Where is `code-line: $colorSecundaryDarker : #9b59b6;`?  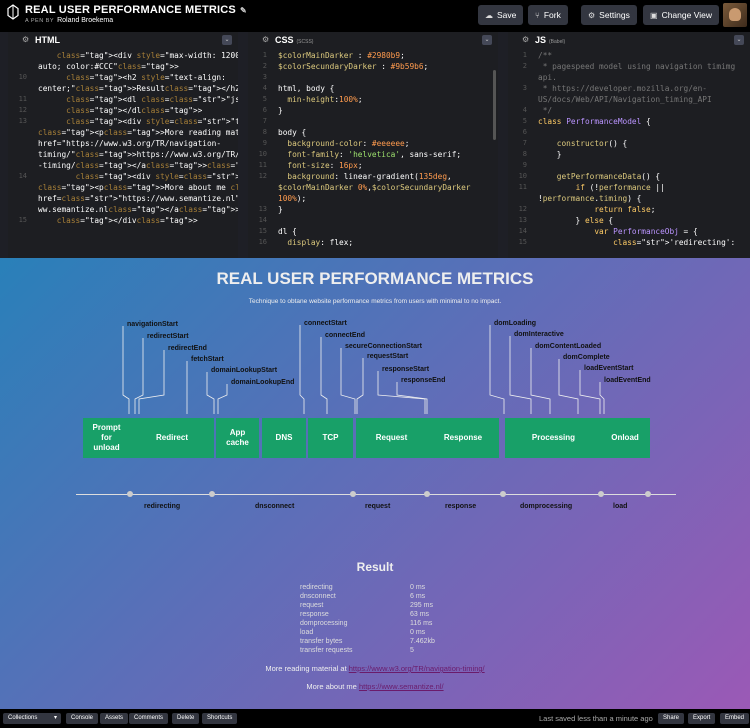
code-line: $colorSecundaryDarker : #9b59b6; is located at coordinates (386, 66).